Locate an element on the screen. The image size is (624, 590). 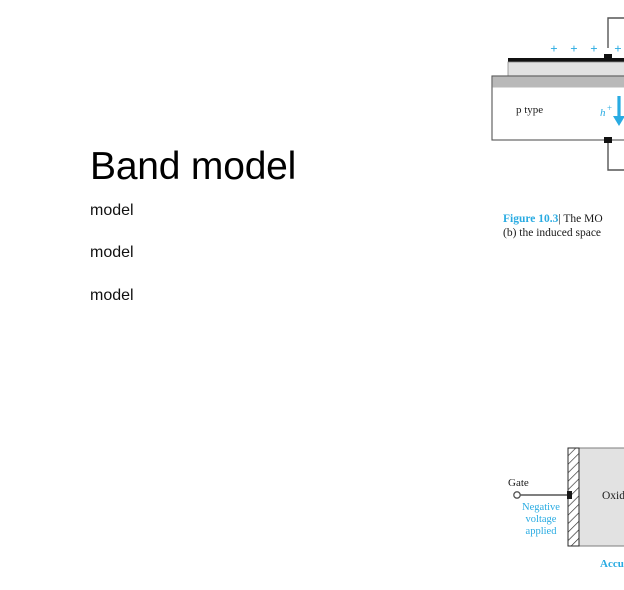
figure-accumulation-mode: Gate Negative voltage applied Oxide Accu is located at coordinates (557, 515).